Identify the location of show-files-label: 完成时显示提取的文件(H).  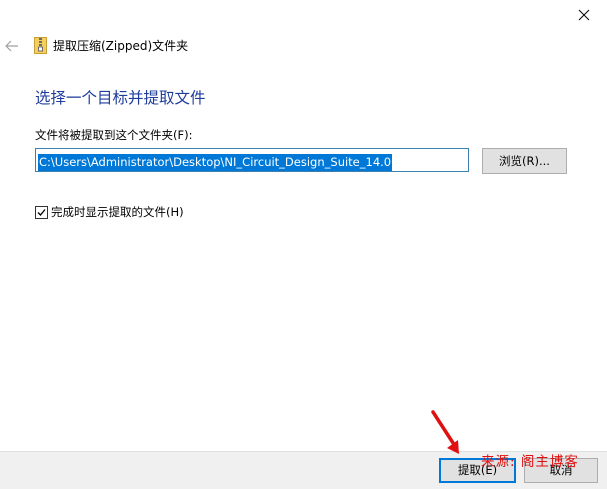
(117, 212).